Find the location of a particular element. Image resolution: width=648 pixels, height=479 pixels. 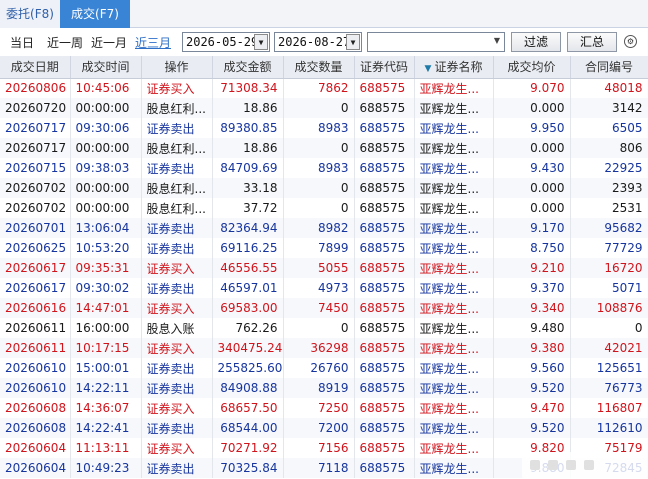

summary-button: 汇总 is located at coordinates (592, 42).